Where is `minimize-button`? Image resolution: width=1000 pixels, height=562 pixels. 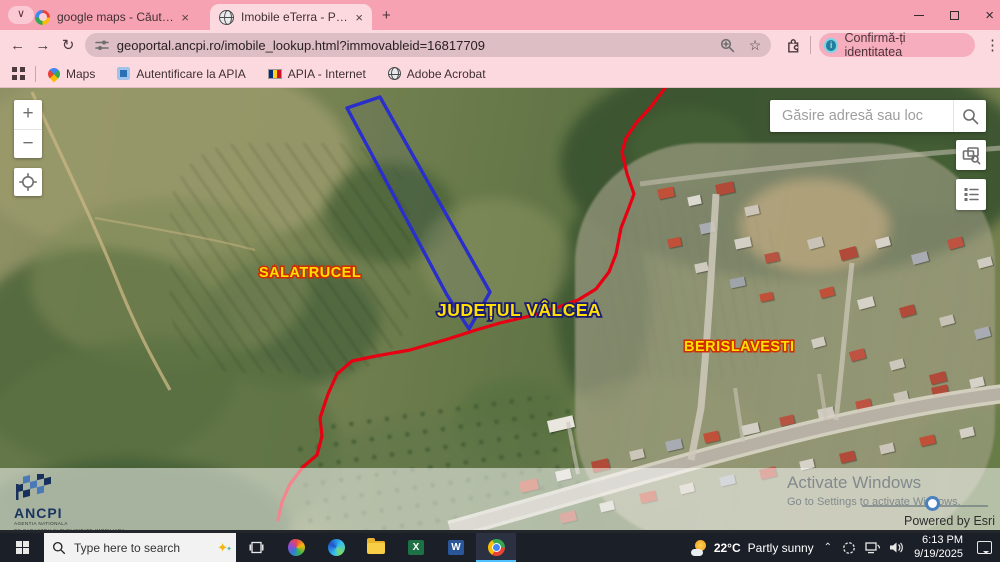
minimize-button is located at coordinates (919, 15).